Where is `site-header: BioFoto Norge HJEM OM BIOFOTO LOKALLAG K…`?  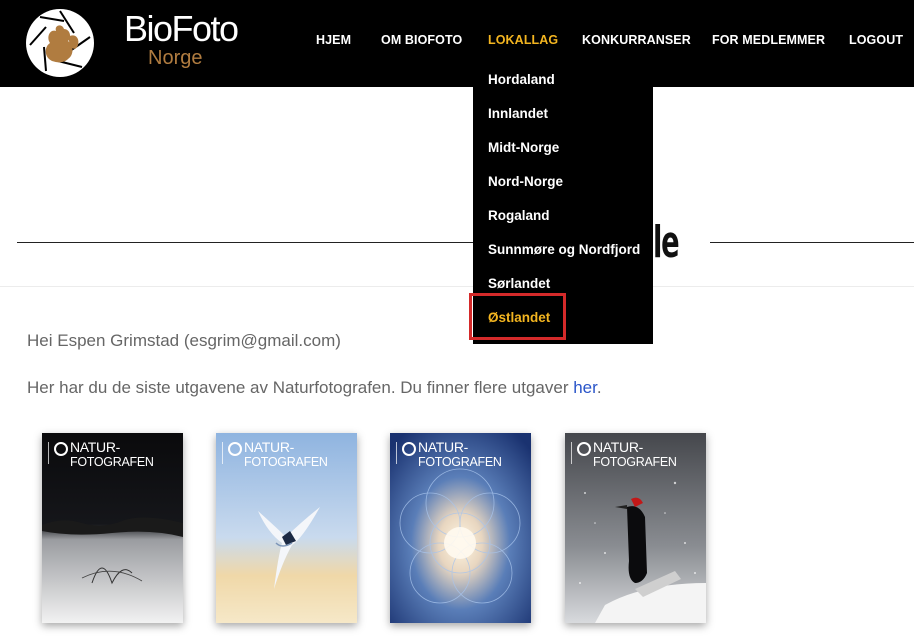
site-header: BioFoto Norge HJEM OM BIOFOTO LOKALLAG K… is located at coordinates (457, 43).